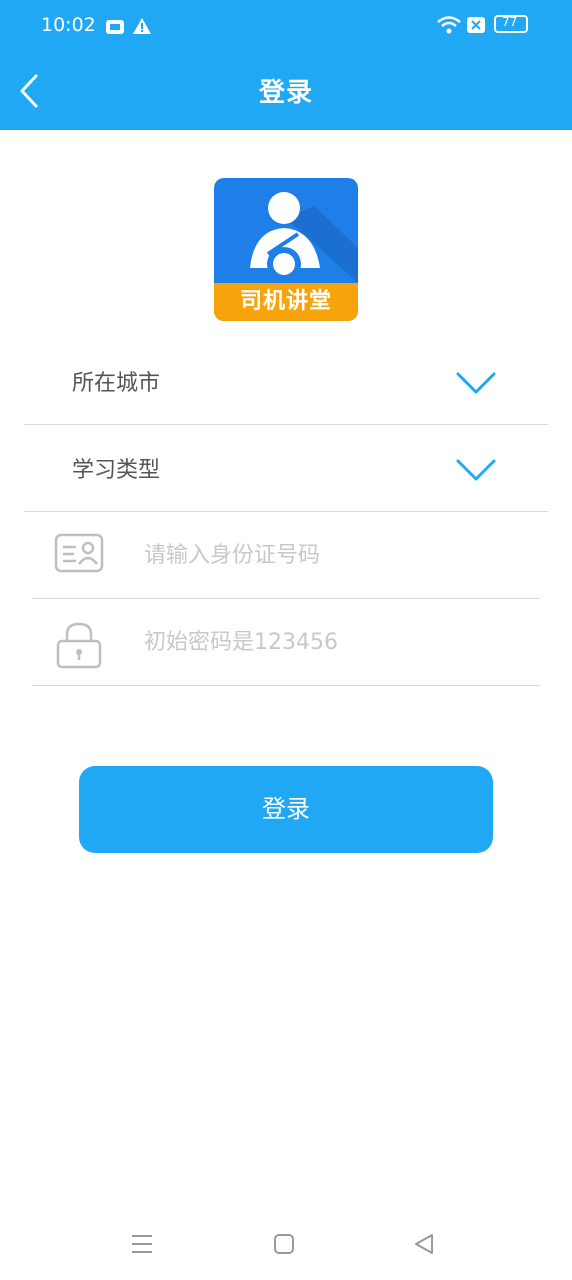 The height and width of the screenshot is (1280, 572). I want to click on back-icon, so click(424, 1244).